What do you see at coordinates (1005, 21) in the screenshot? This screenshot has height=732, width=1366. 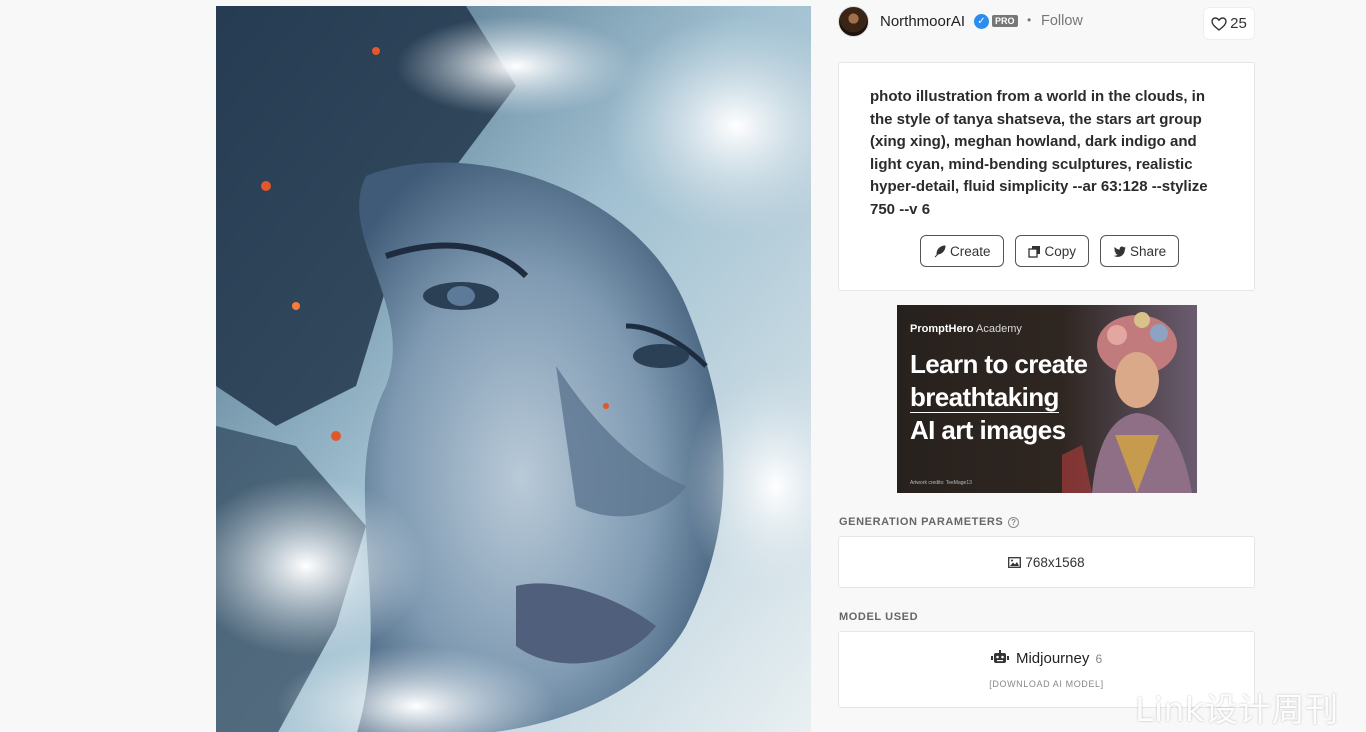 I see `pro-badge: PRO` at bounding box center [1005, 21].